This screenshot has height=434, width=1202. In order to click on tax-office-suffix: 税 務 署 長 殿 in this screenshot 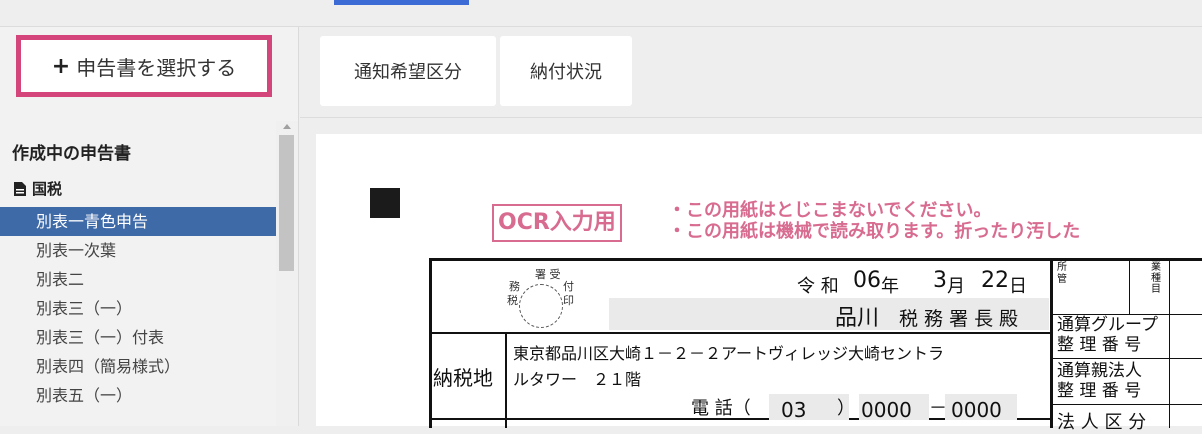, I will do `click(959, 319)`.